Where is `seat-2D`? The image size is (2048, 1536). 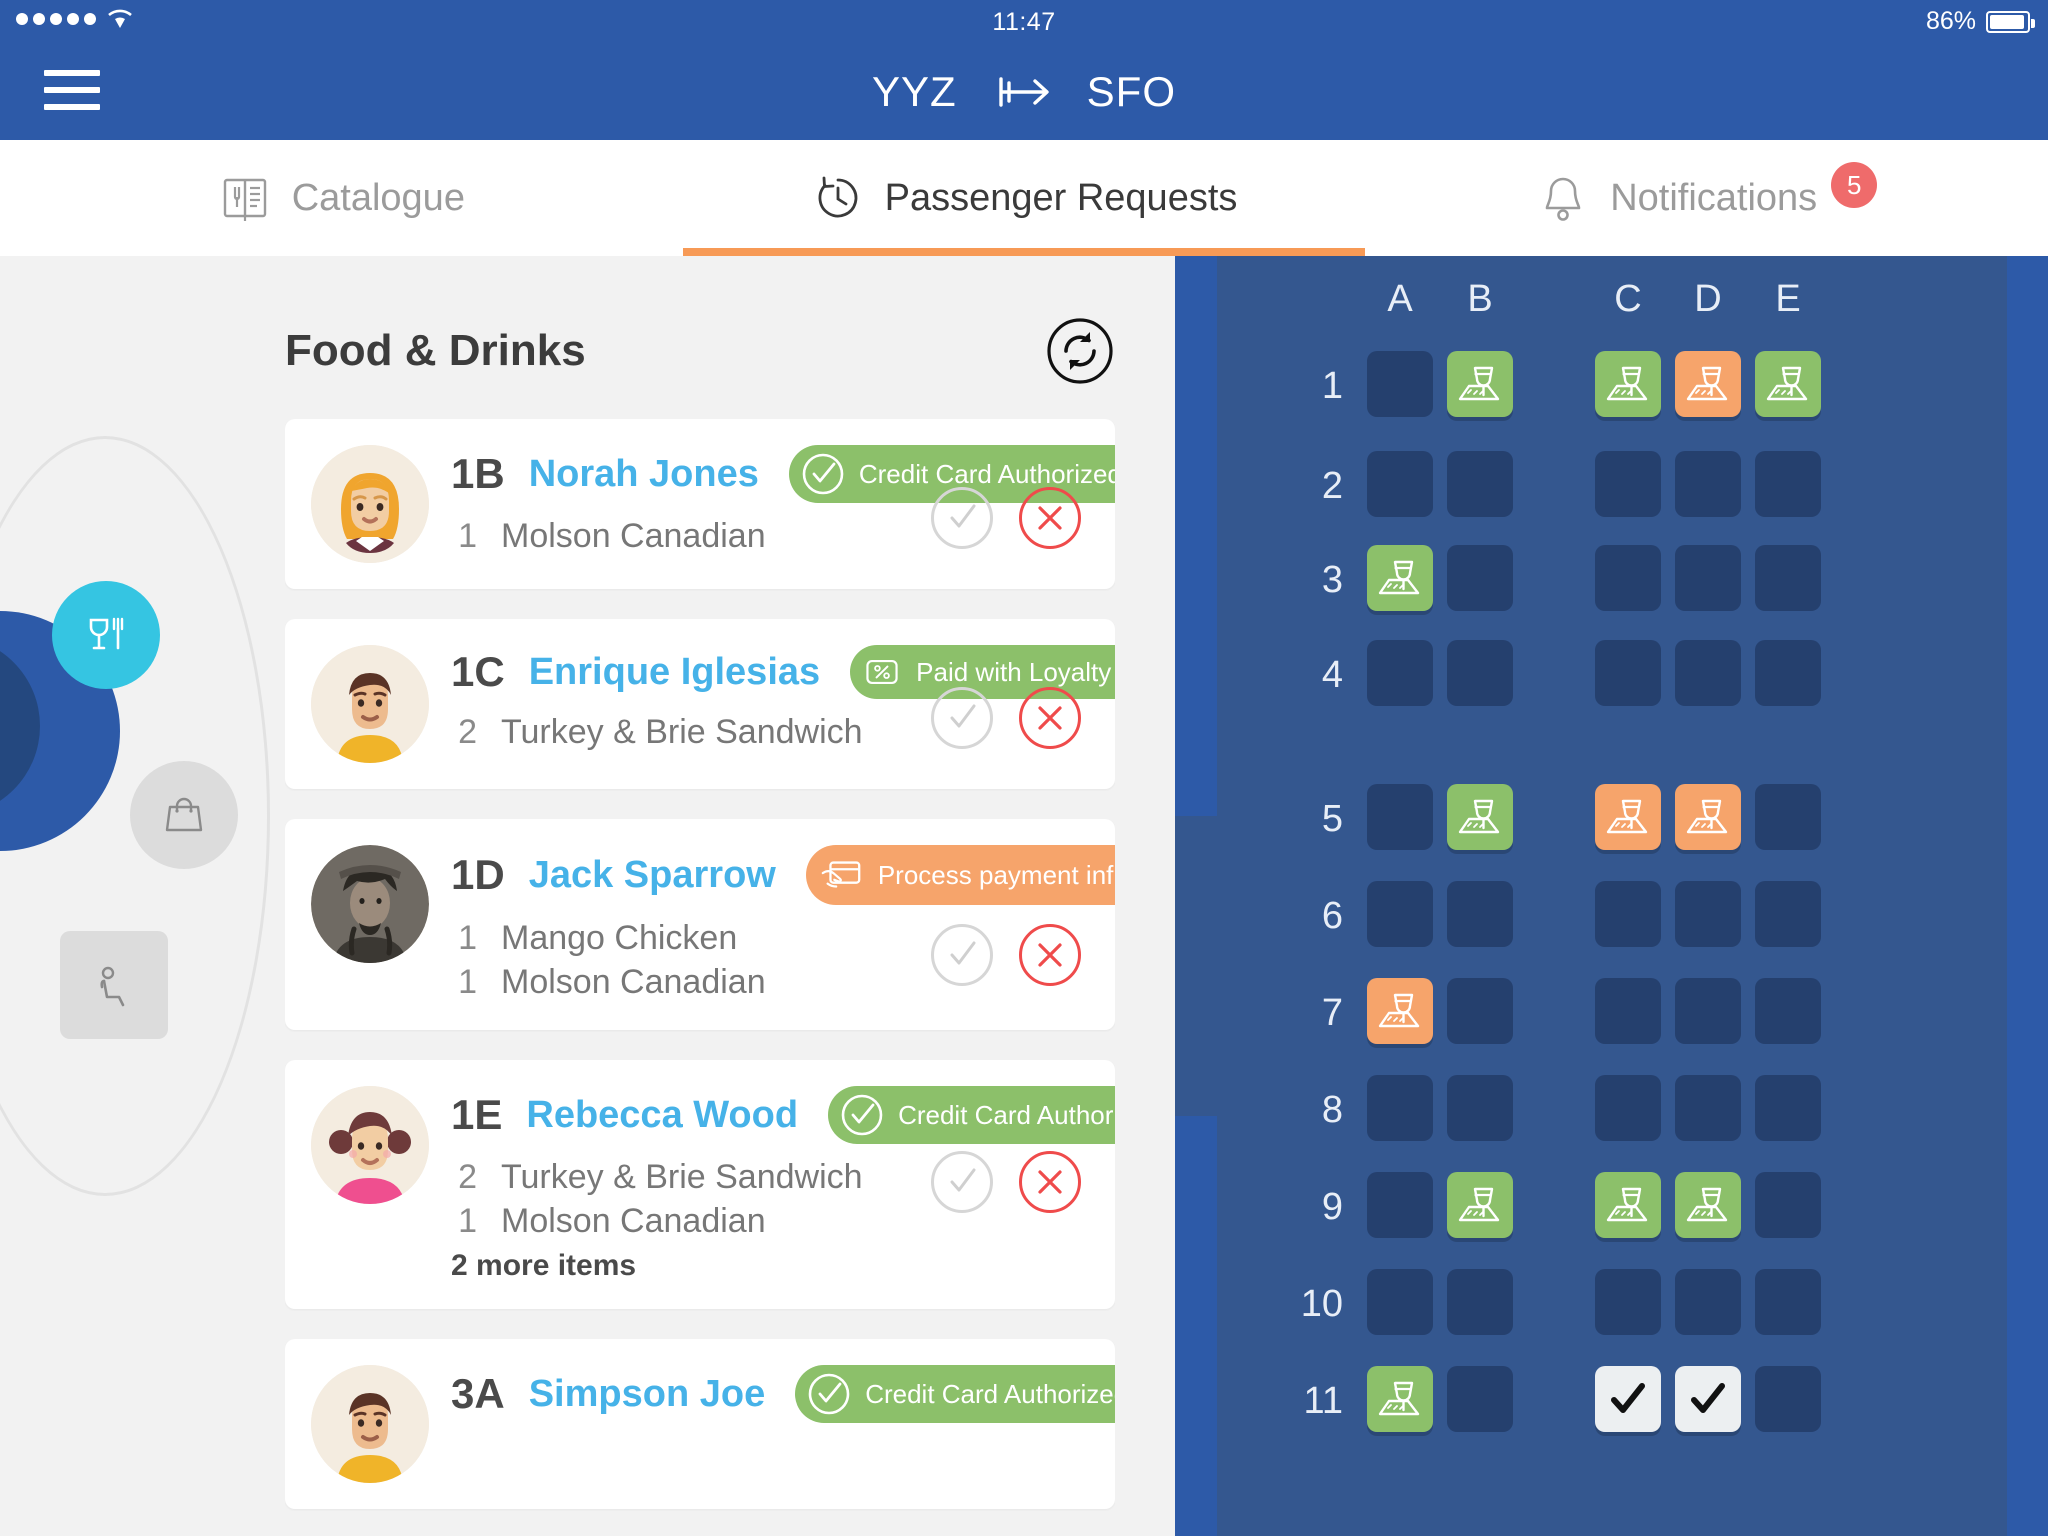 seat-2D is located at coordinates (1708, 484).